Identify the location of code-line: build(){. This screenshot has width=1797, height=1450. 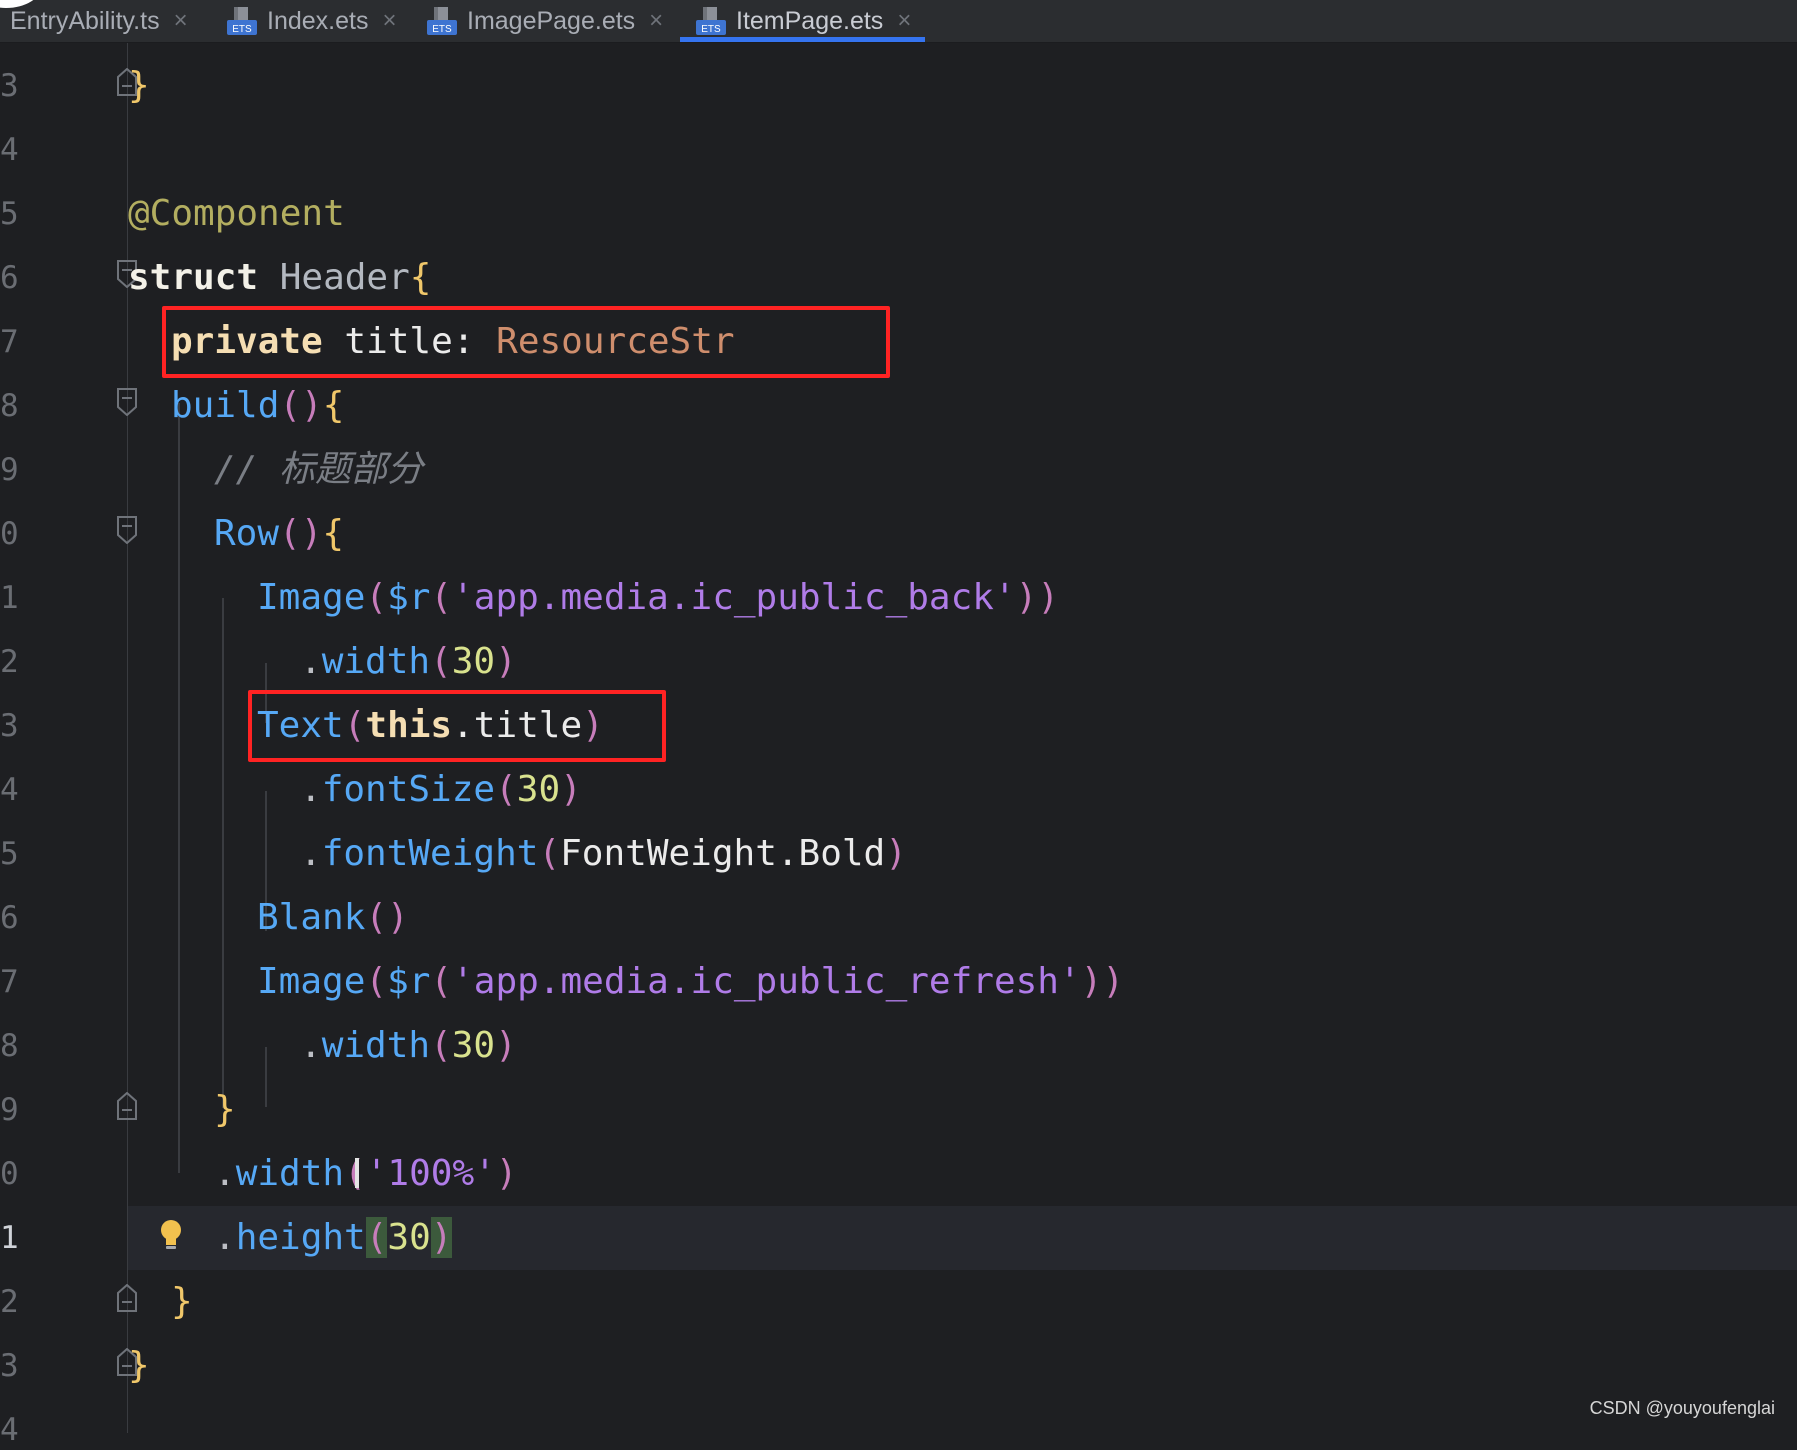
(258, 405).